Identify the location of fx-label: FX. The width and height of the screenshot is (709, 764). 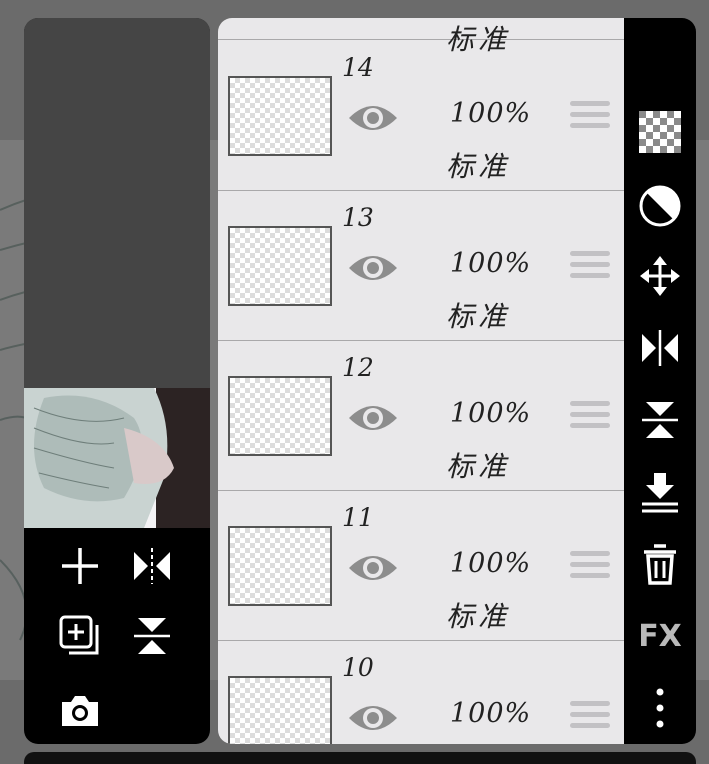
(660, 636).